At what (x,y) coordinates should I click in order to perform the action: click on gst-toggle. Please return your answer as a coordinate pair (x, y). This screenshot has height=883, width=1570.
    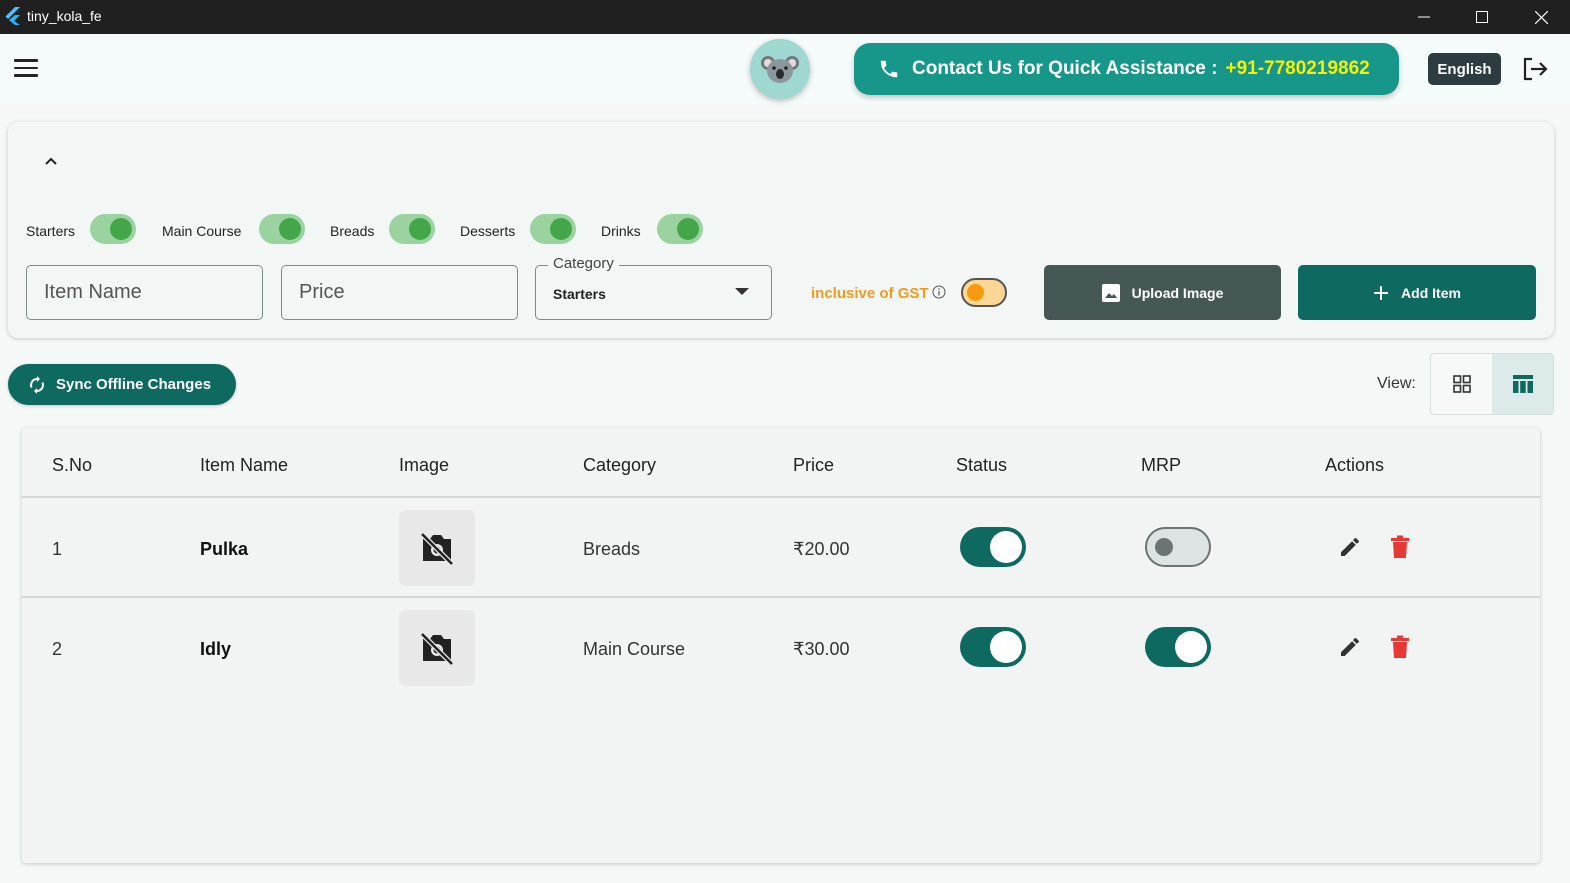
    Looking at the image, I should click on (984, 292).